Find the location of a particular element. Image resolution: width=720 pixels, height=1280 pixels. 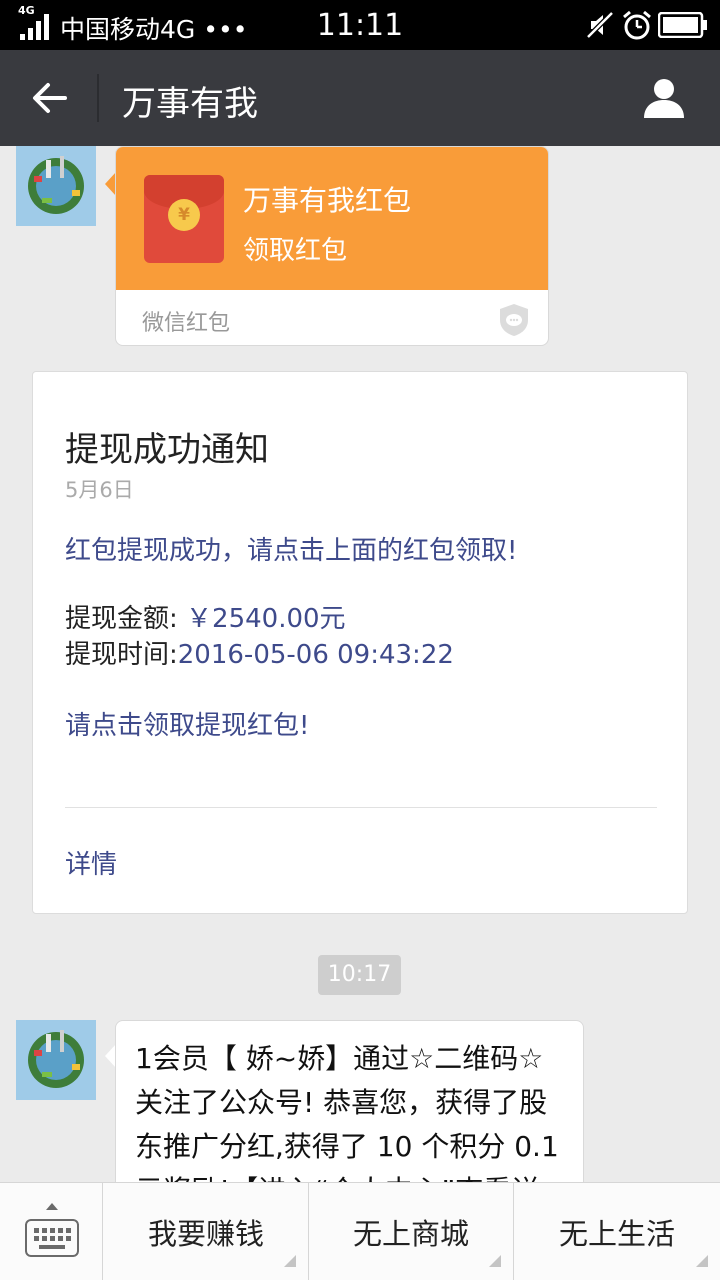

menu-item-mall: 无上商城 is located at coordinates (411, 1231).